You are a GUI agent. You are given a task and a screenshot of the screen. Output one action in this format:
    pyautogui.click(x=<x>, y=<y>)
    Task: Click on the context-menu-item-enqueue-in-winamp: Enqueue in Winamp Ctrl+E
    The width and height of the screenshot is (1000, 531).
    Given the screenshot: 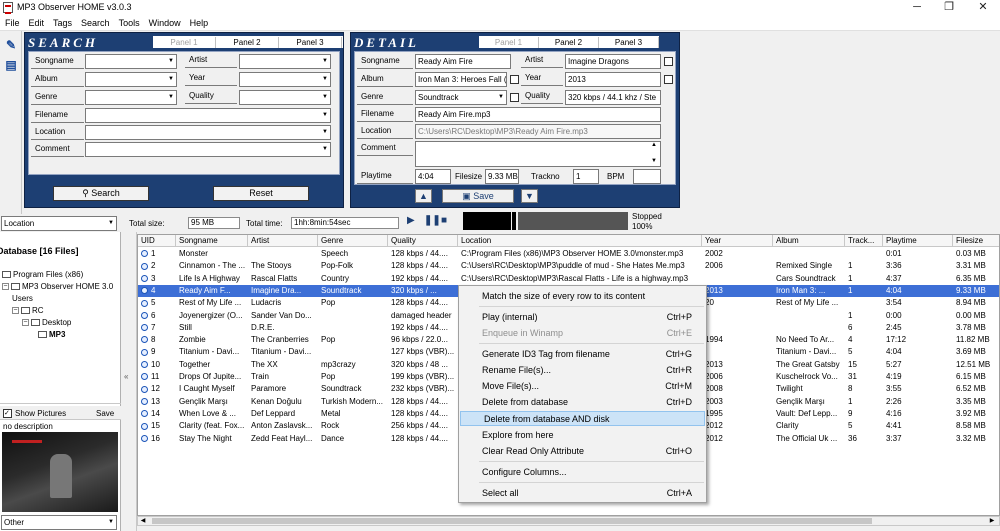 What is the action you would take?
    pyautogui.click(x=582, y=333)
    